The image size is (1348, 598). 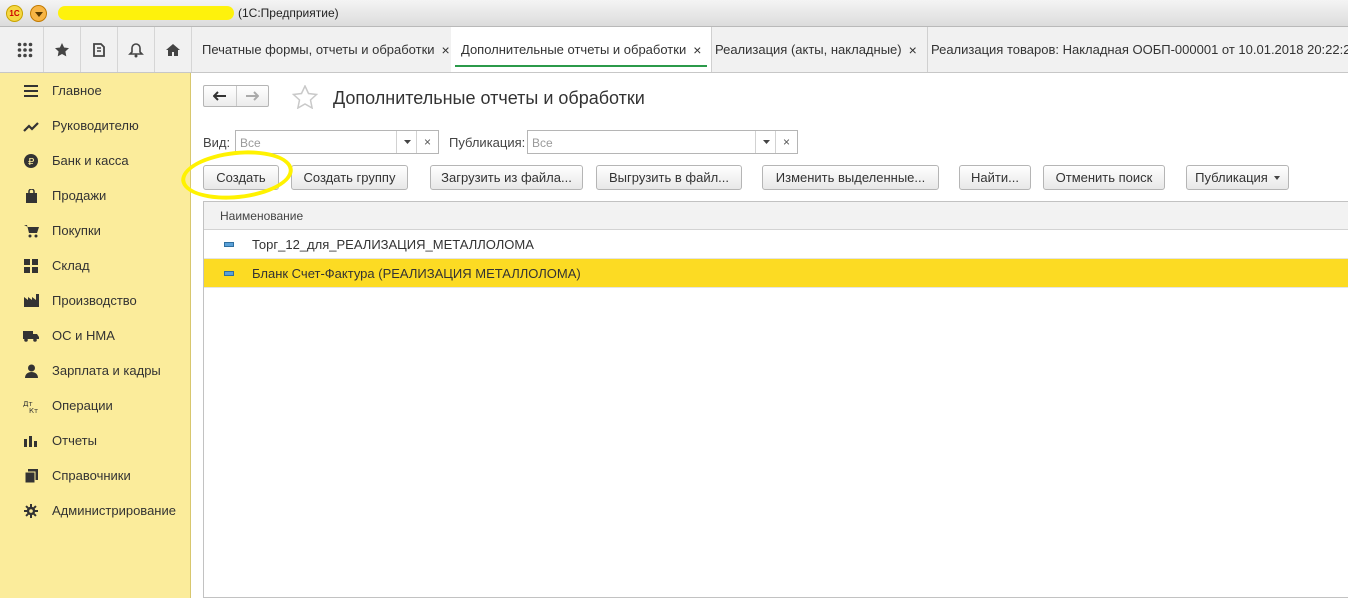 What do you see at coordinates (106, 370) in the screenshot?
I see `sidebar-item-label: Зарплата и кадры` at bounding box center [106, 370].